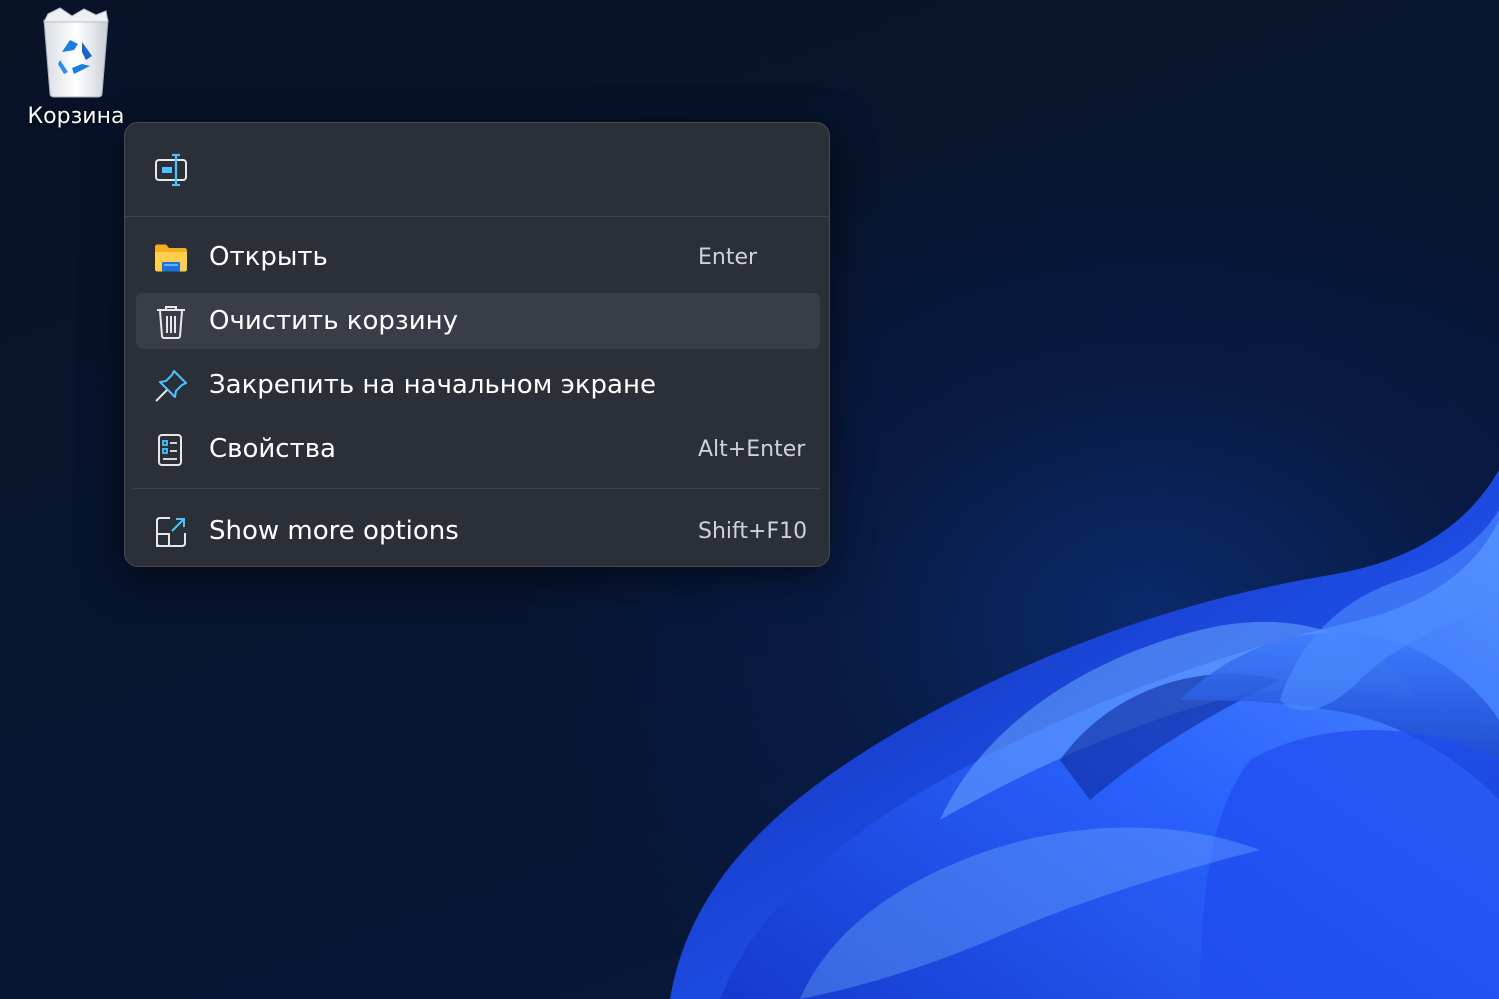  Describe the element at coordinates (752, 449) in the screenshot. I see `menu-item-shortcut: Alt+Enter` at that location.